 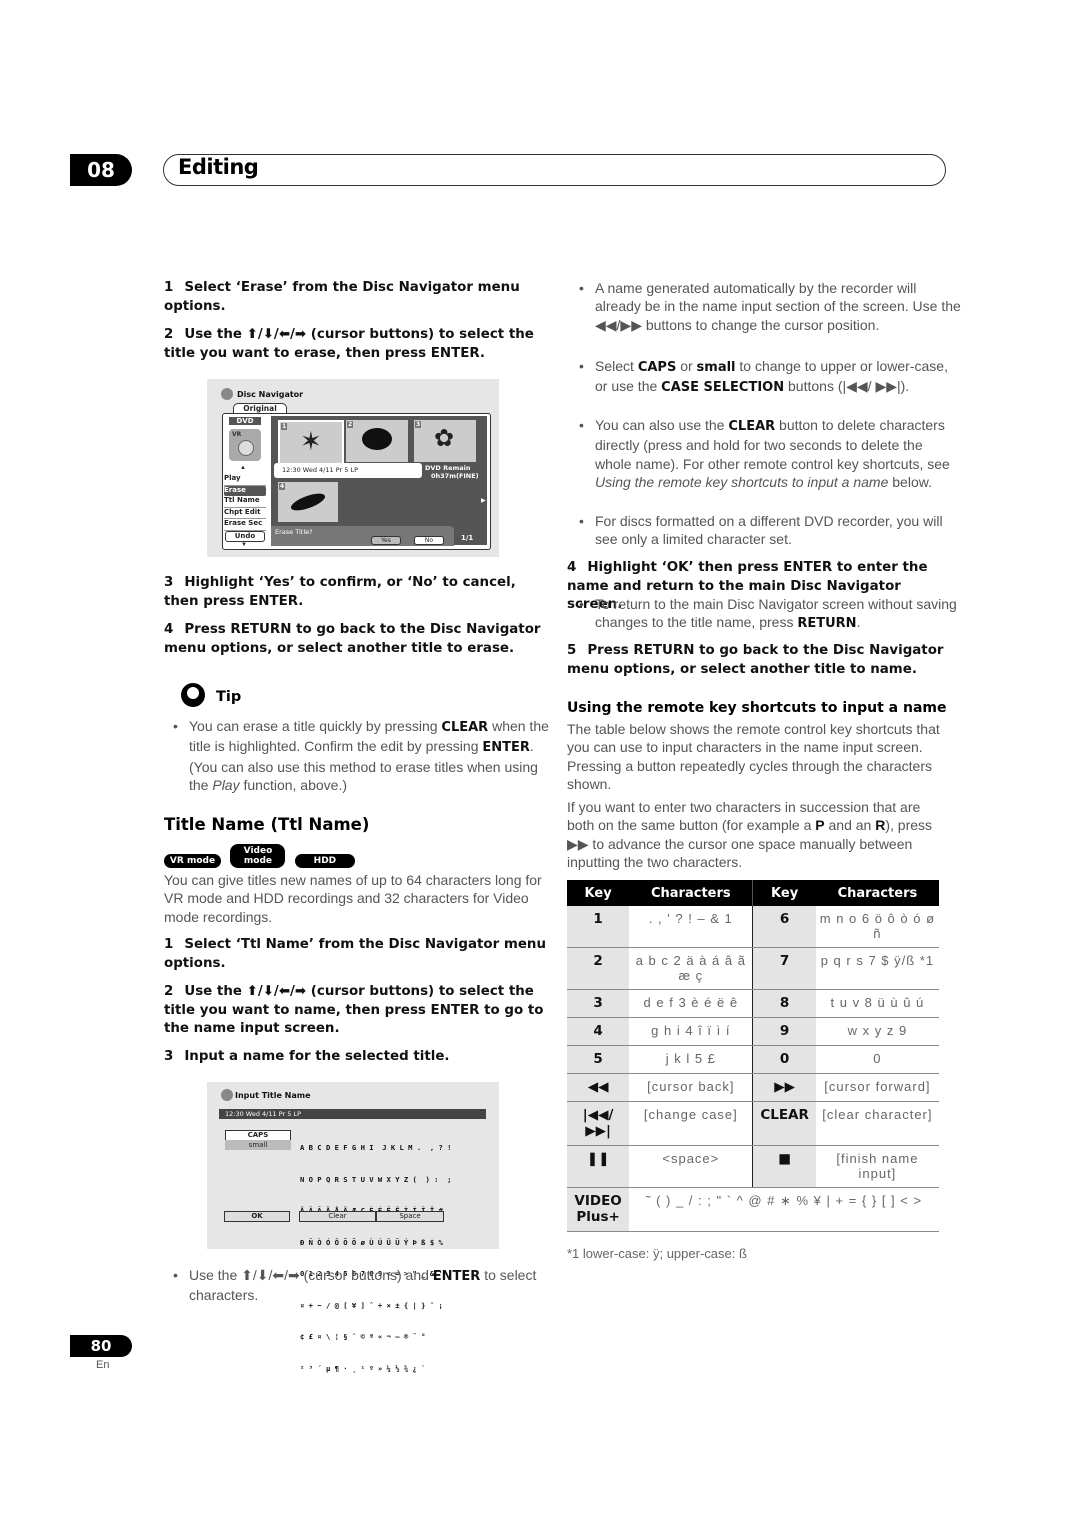 What do you see at coordinates (245, 536) in the screenshot?
I see `undo-button: Undo` at bounding box center [245, 536].